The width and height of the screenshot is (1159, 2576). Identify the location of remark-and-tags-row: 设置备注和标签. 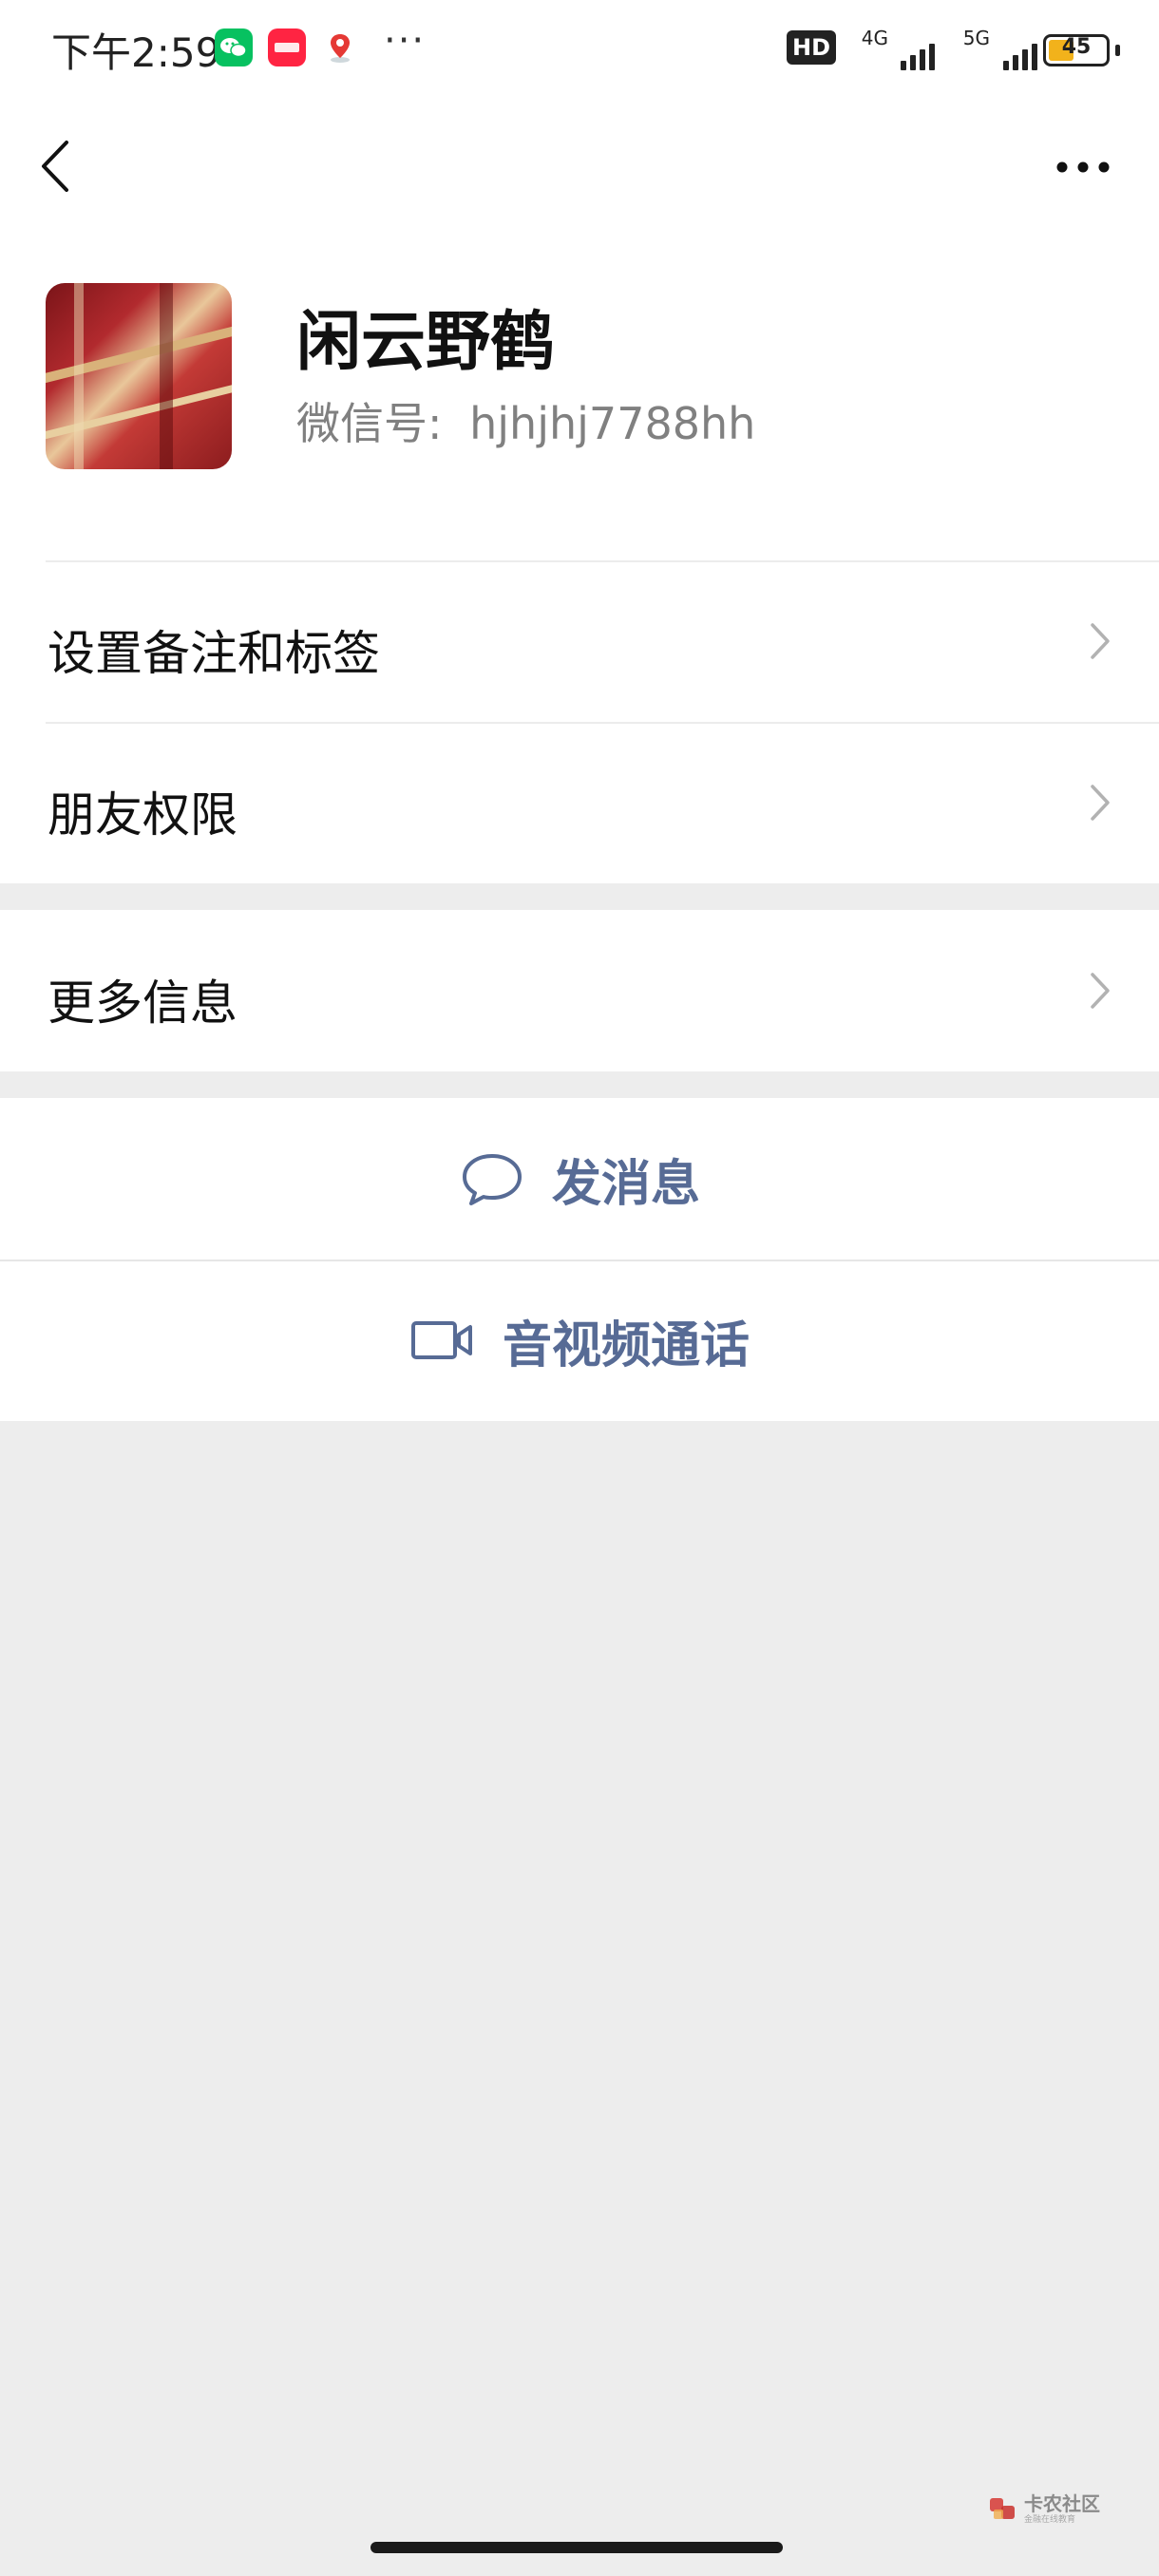
(579, 641).